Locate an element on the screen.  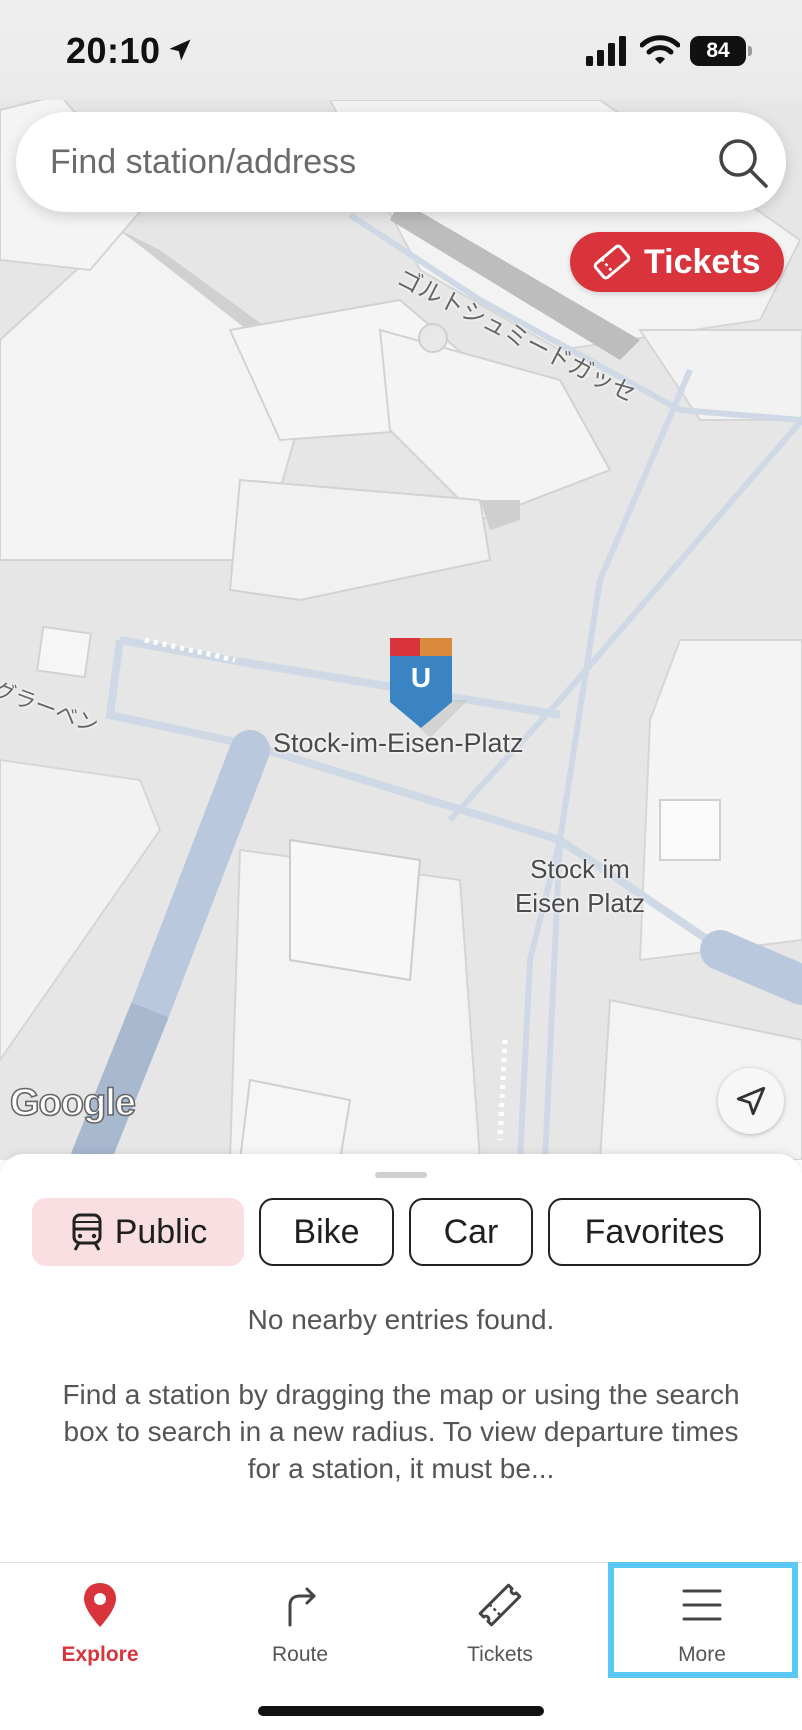
search-bar is located at coordinates (401, 162).